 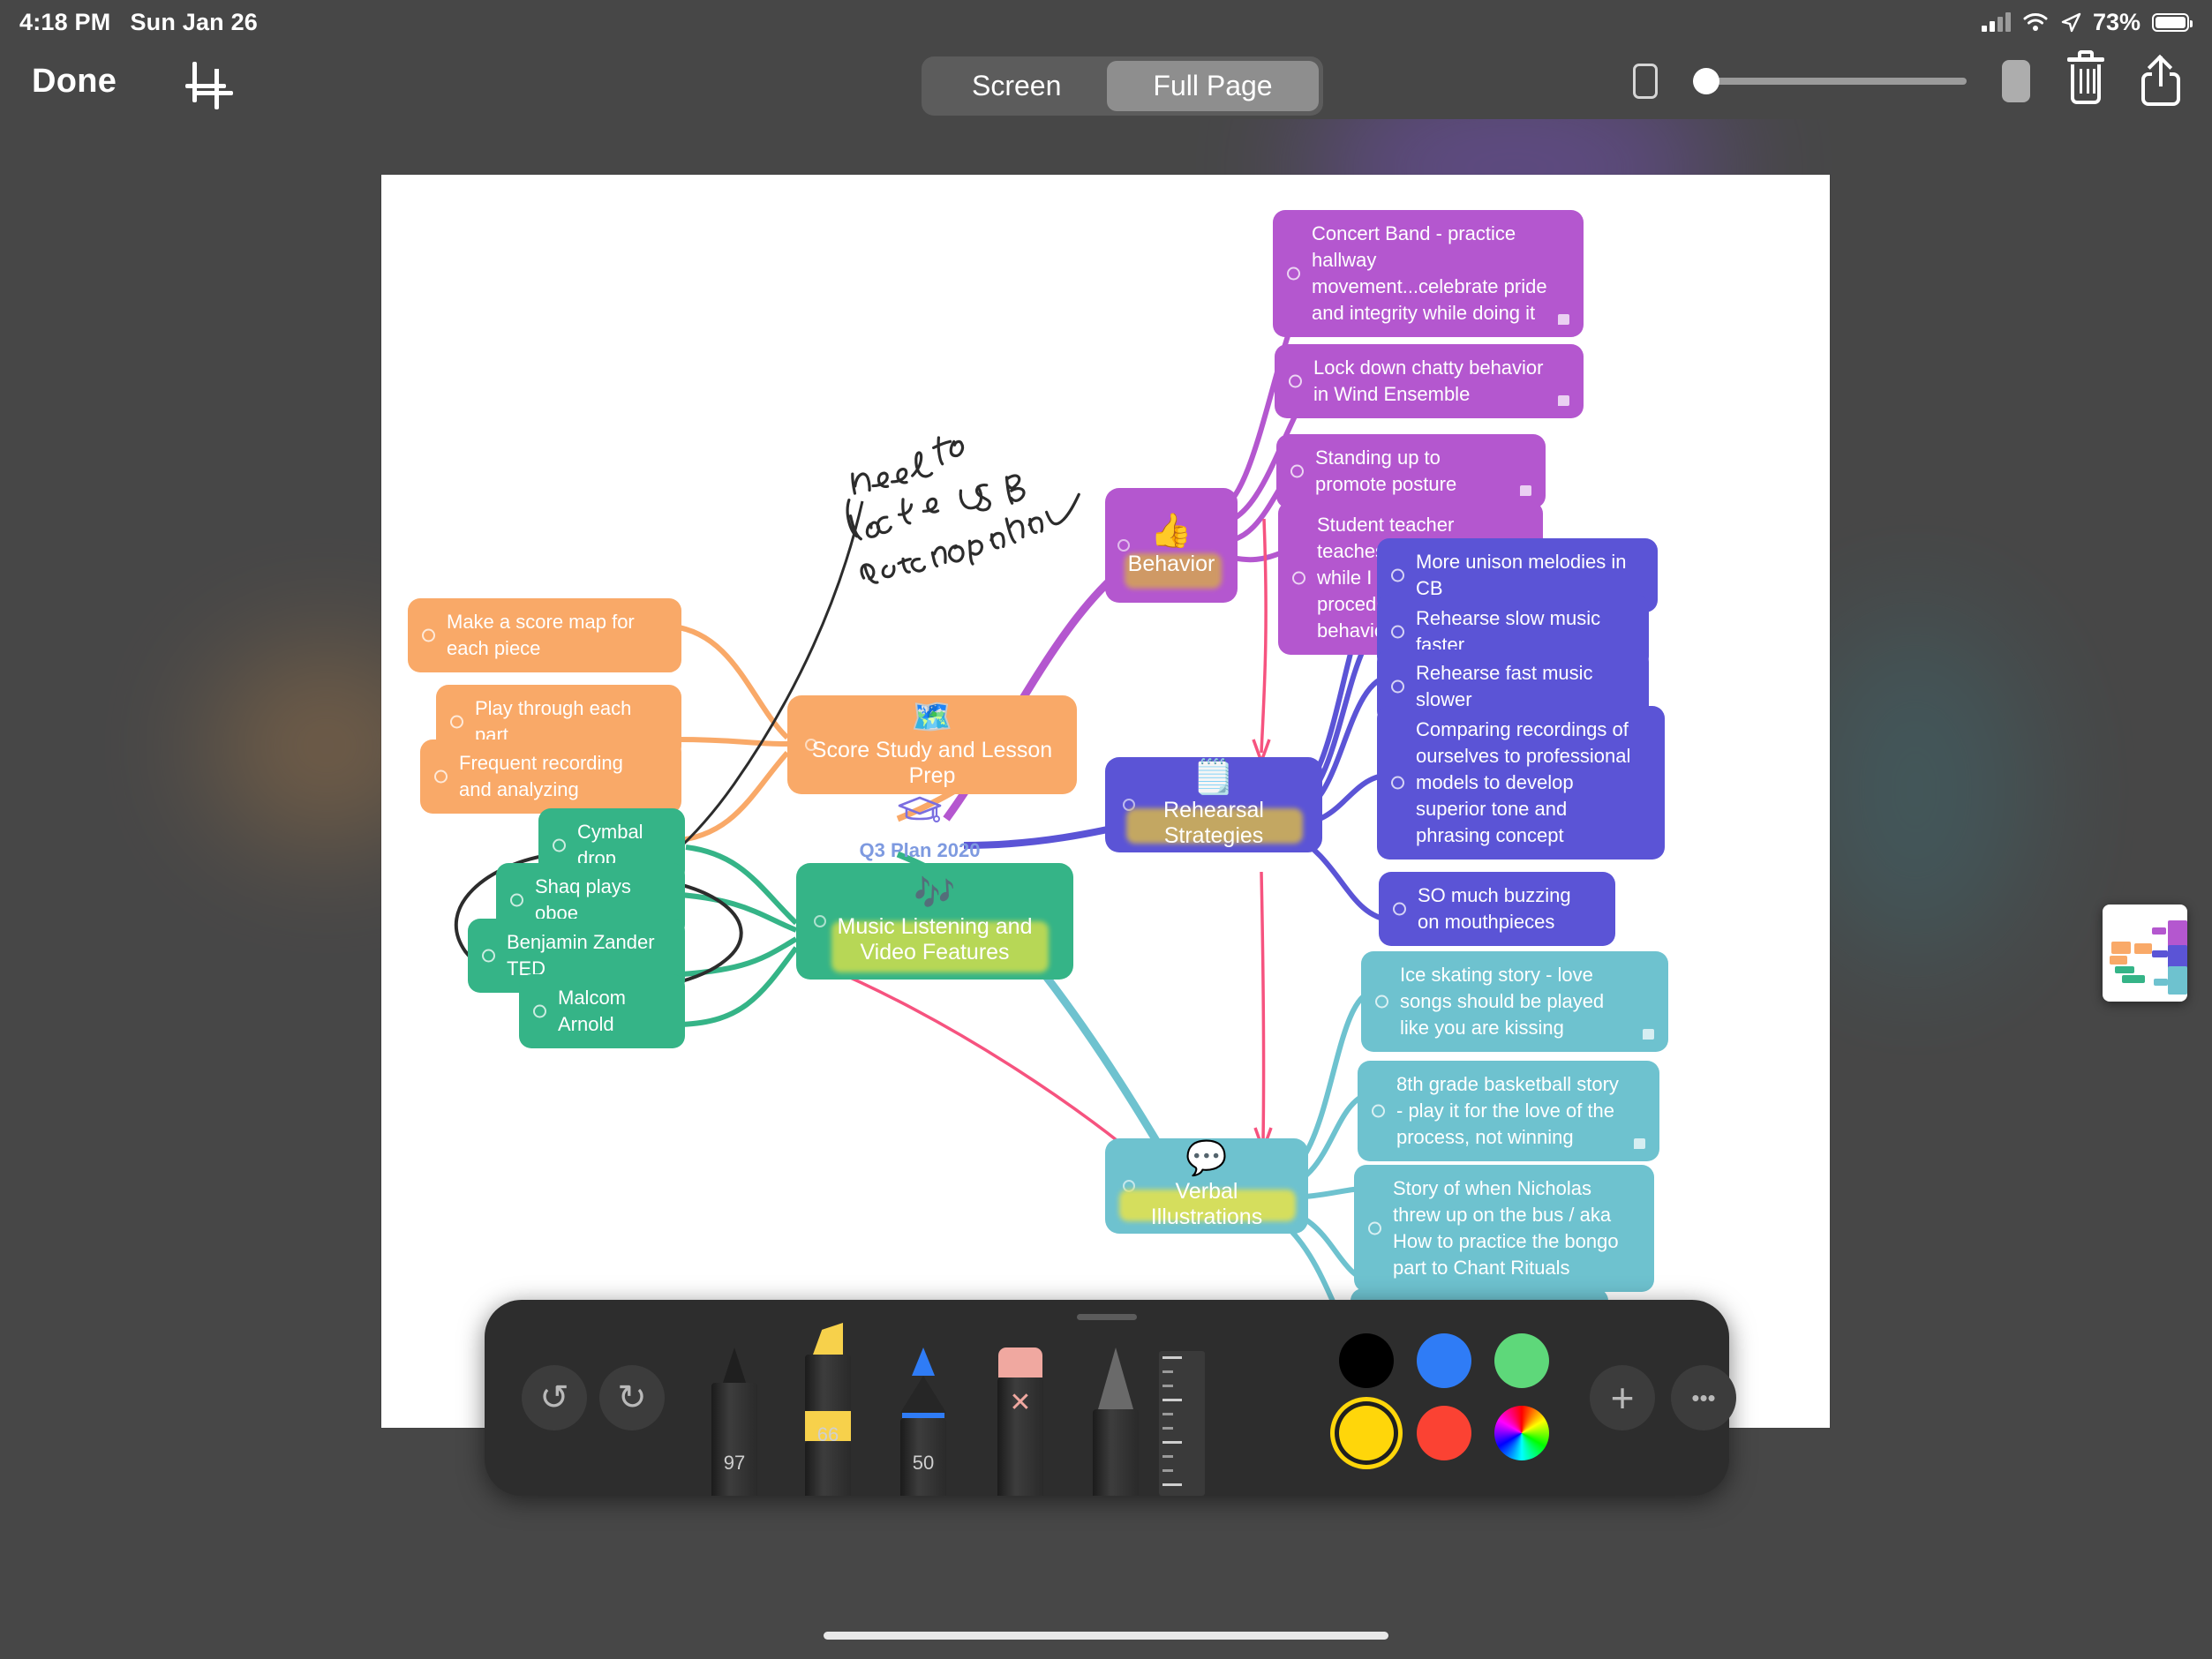 I want to click on child-node: Malcom Arnold, so click(x=602, y=1011).